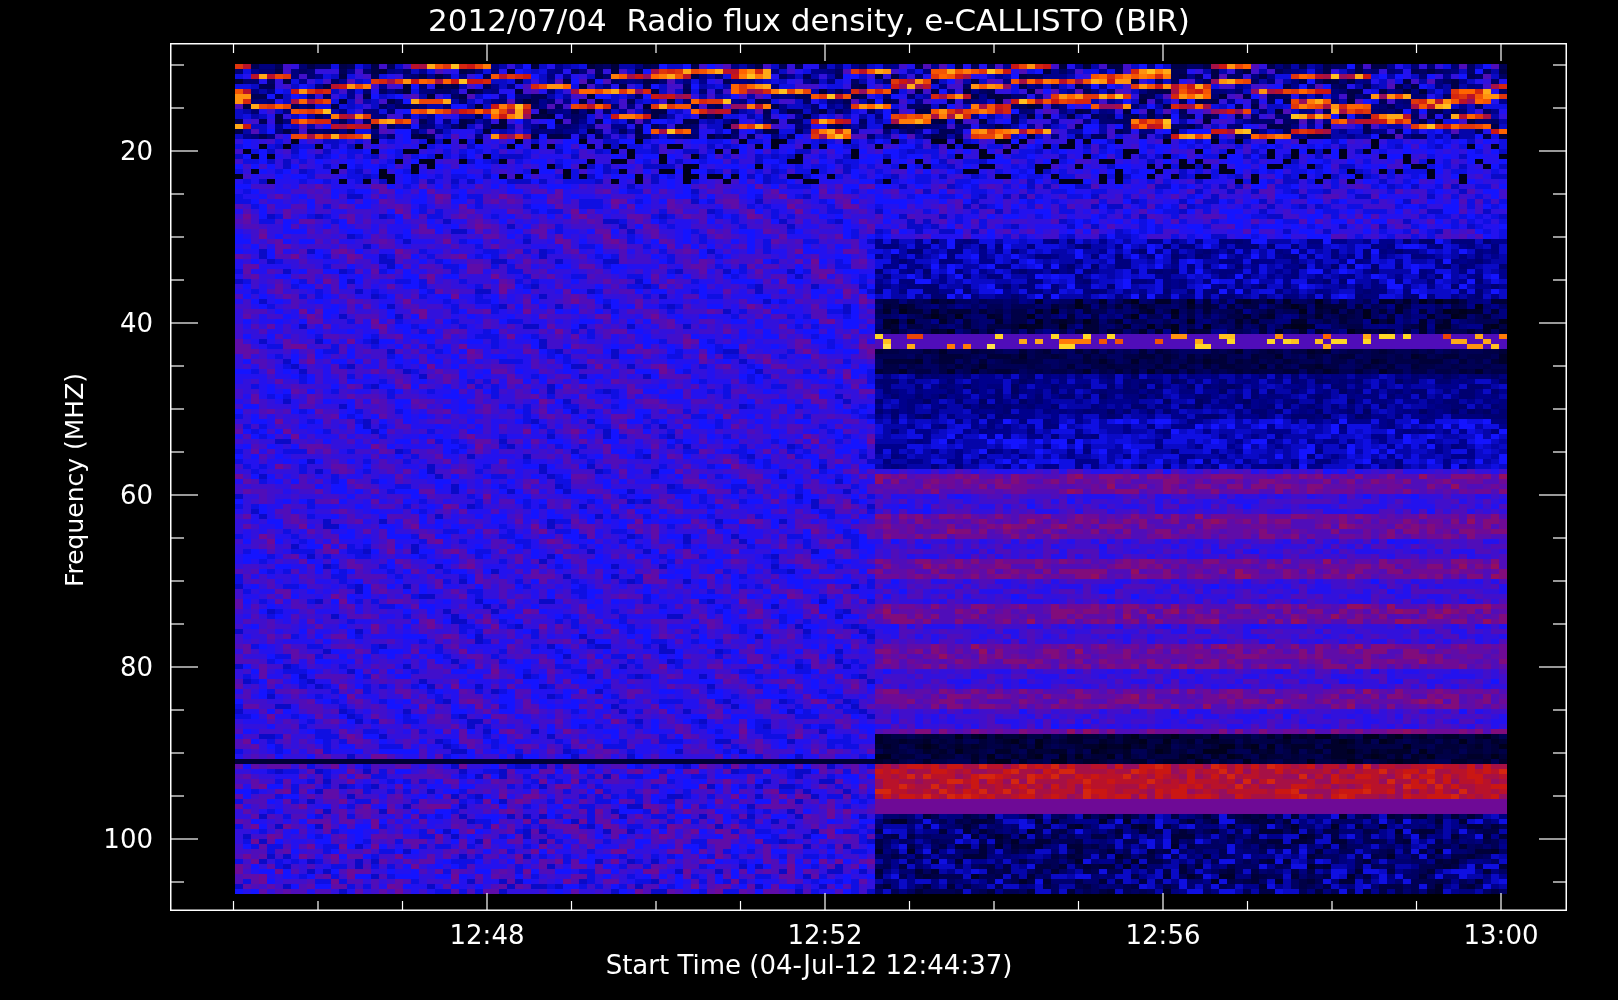 This screenshot has height=1000, width=1618. Describe the element at coordinates (136, 151) in the screenshot. I see `axis-tick-label: 20` at that location.